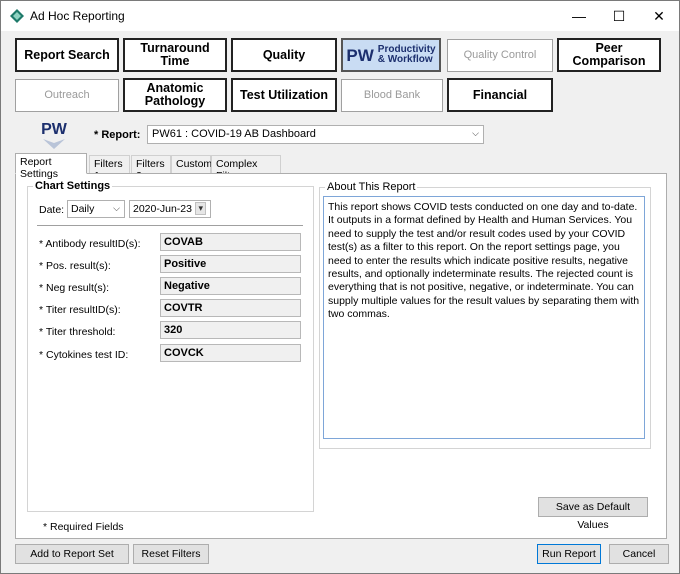 This screenshot has width=680, height=574. What do you see at coordinates (659, 16) in the screenshot?
I see `close-button: ✕` at bounding box center [659, 16].